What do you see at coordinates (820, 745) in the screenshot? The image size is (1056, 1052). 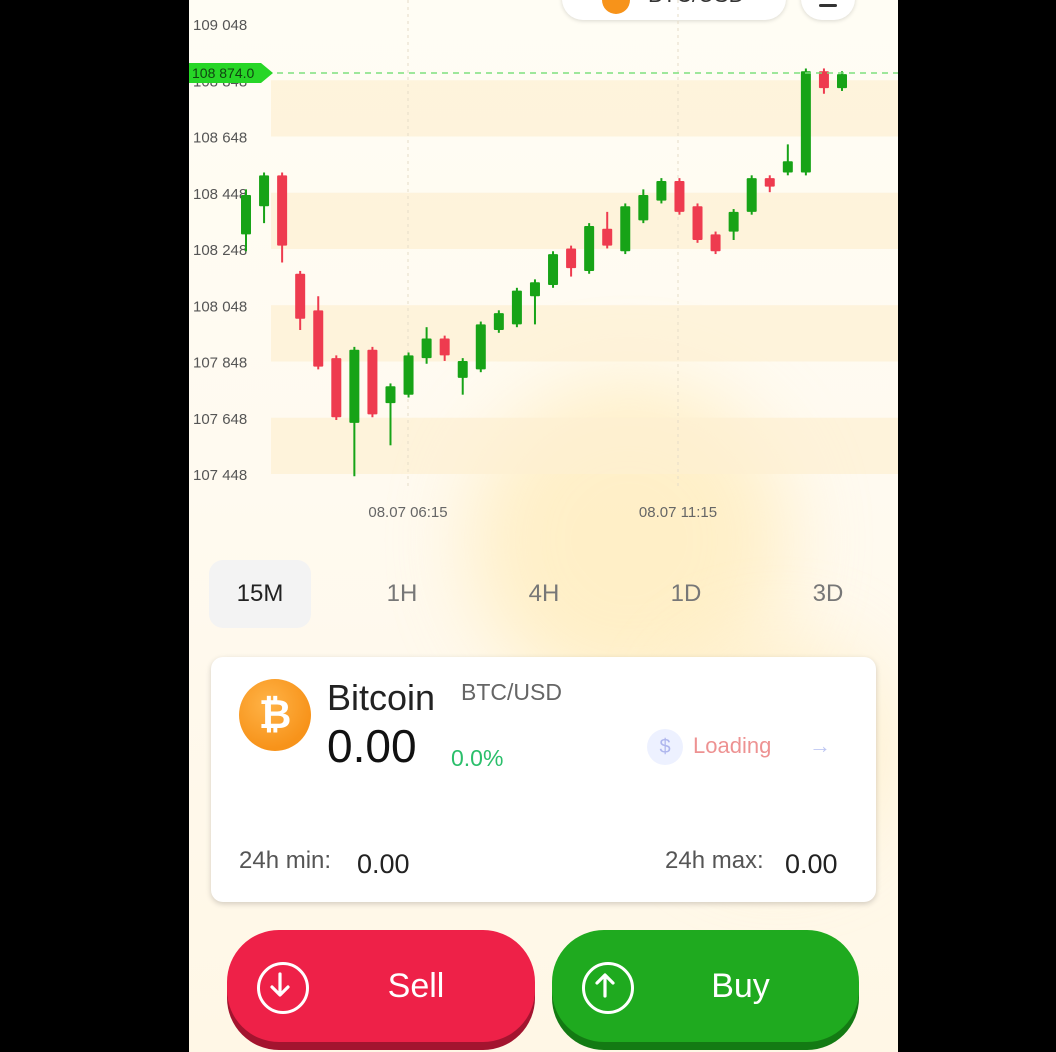 I see `arrow-right-icon: →` at bounding box center [820, 745].